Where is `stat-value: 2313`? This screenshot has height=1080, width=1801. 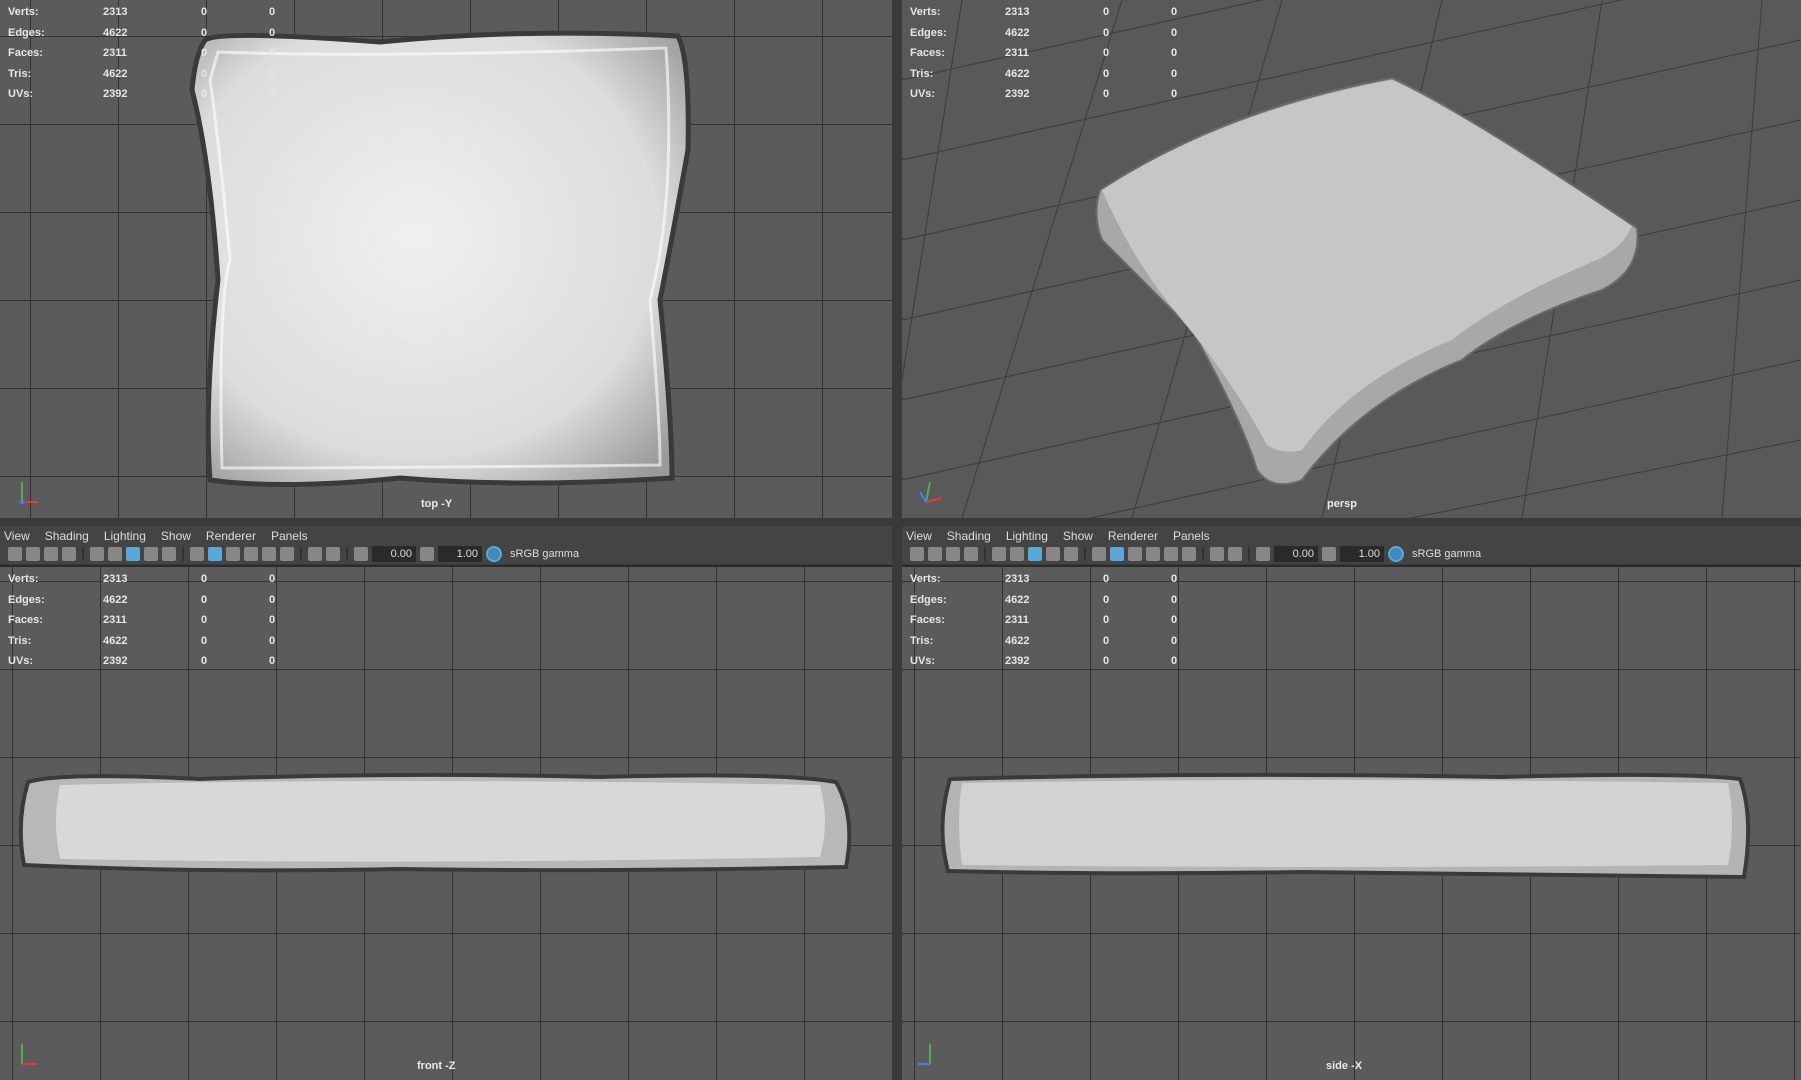 stat-value: 2313 is located at coordinates (115, 12).